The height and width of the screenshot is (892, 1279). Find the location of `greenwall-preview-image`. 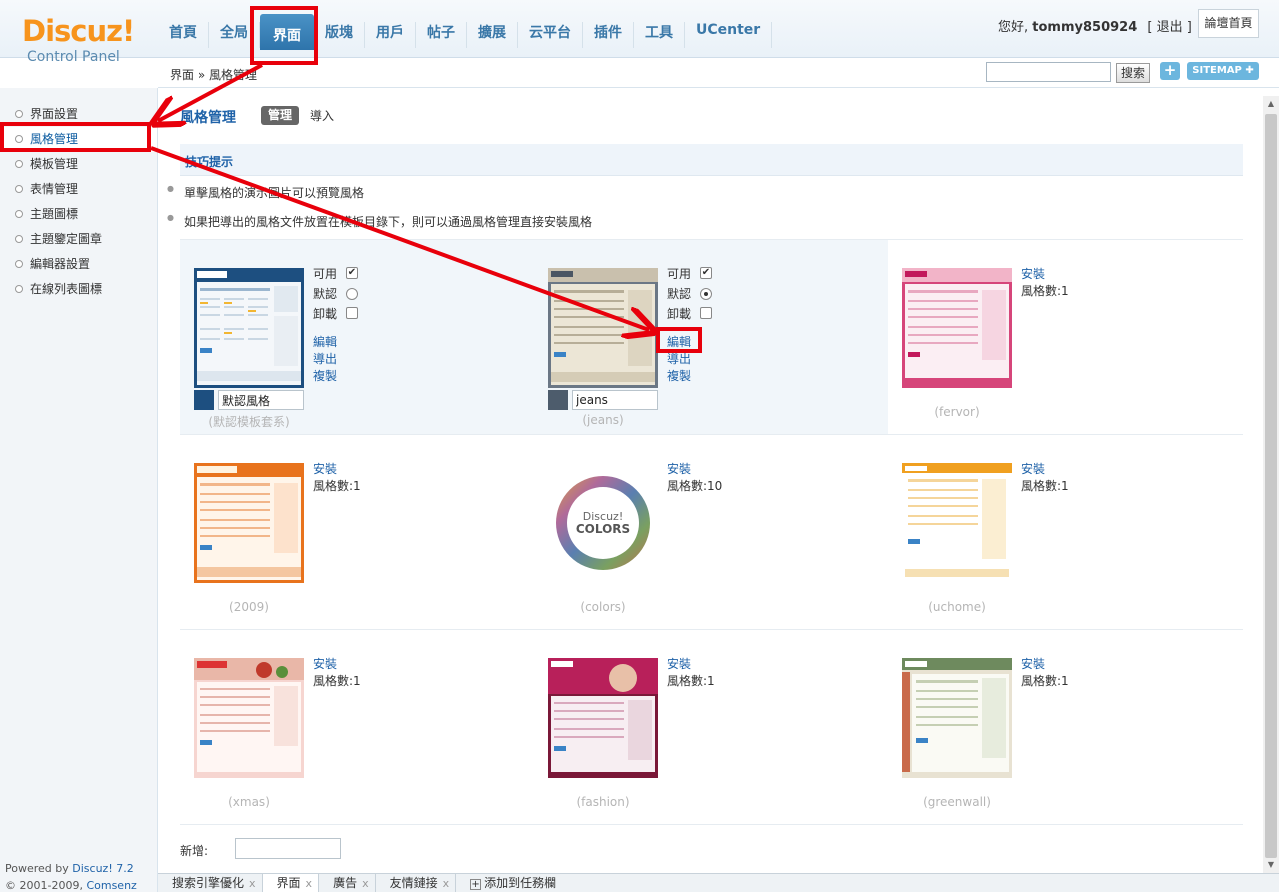

greenwall-preview-image is located at coordinates (957, 718).